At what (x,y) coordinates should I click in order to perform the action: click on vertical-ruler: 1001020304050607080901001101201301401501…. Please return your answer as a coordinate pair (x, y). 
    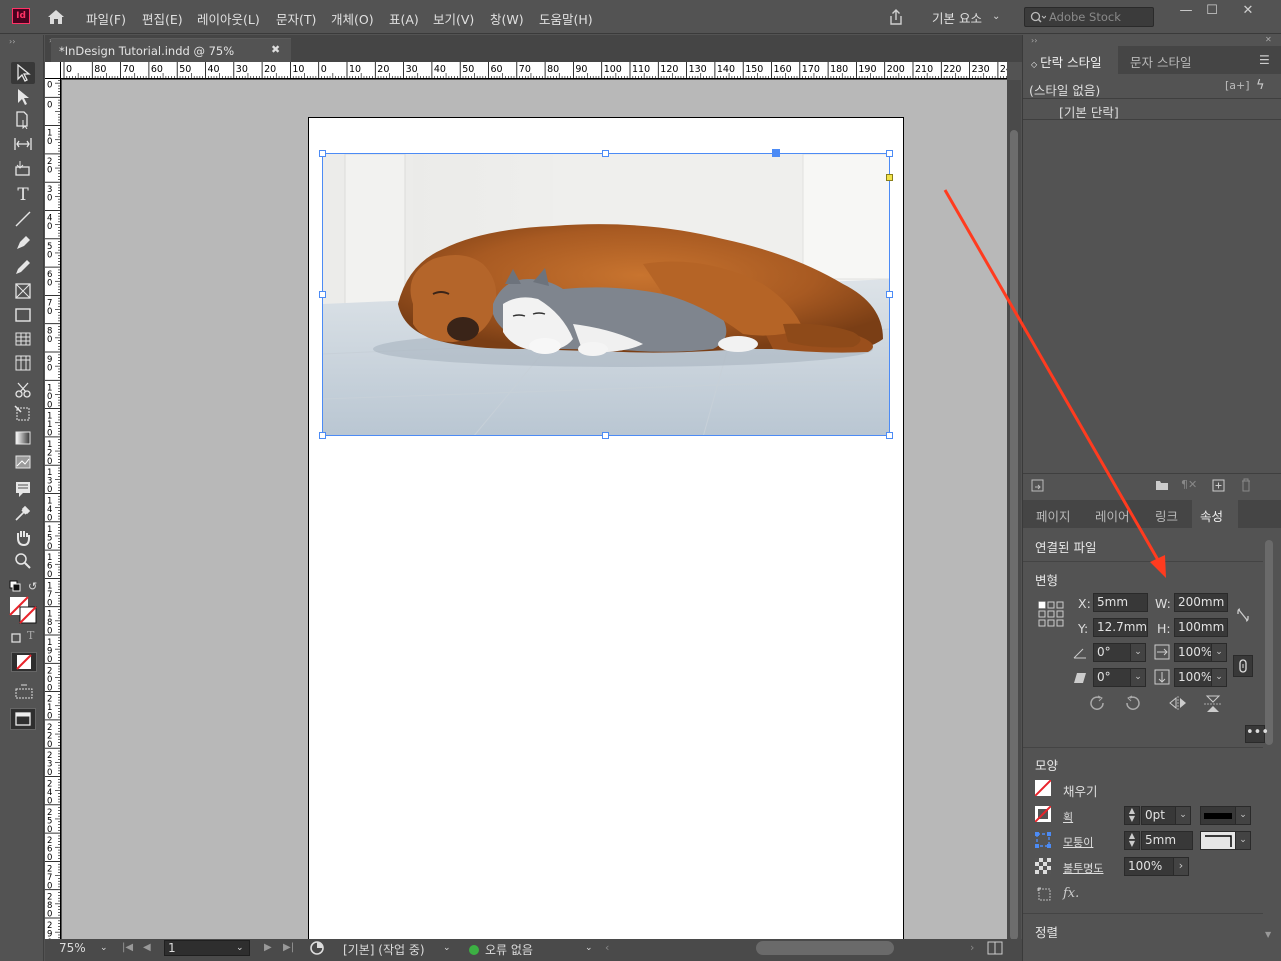
    Looking at the image, I should click on (53, 509).